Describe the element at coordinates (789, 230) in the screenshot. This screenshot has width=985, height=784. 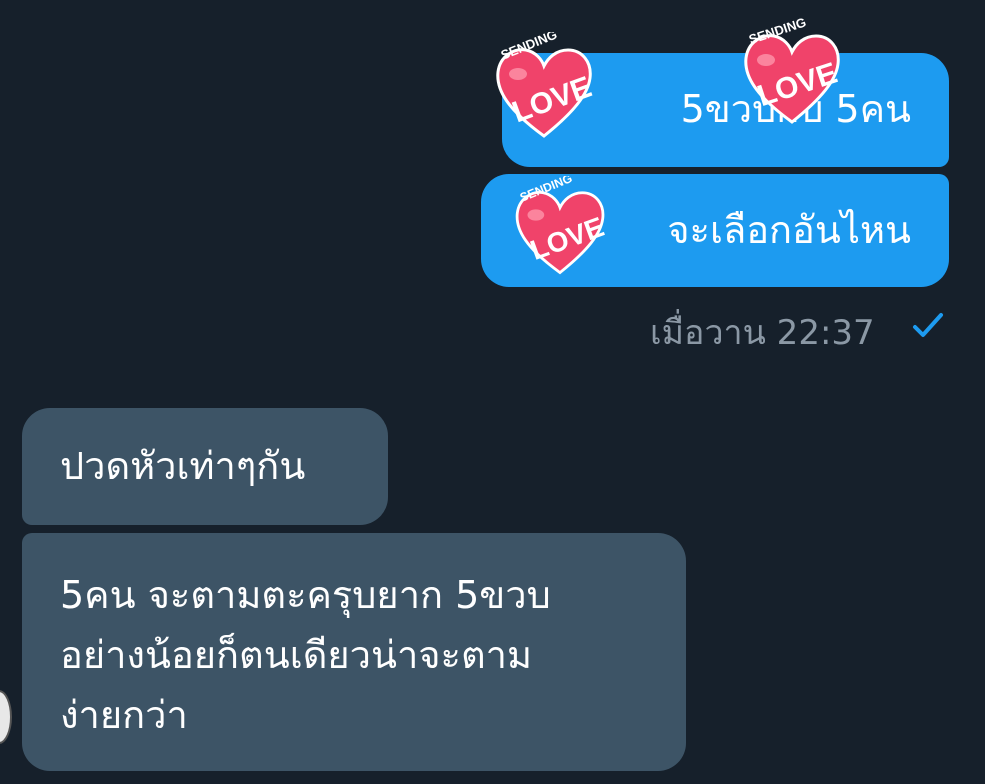
I see `message-text: จะเลือกอันไหน` at that location.